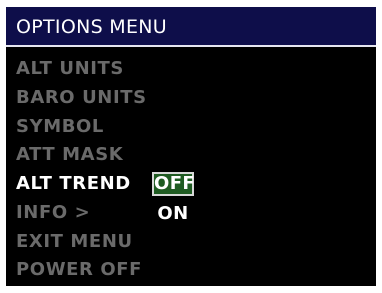 Image resolution: width=382 pixels, height=293 pixels. Describe the element at coordinates (79, 270) in the screenshot. I see `menu-item-power-off: POWER OFF` at that location.